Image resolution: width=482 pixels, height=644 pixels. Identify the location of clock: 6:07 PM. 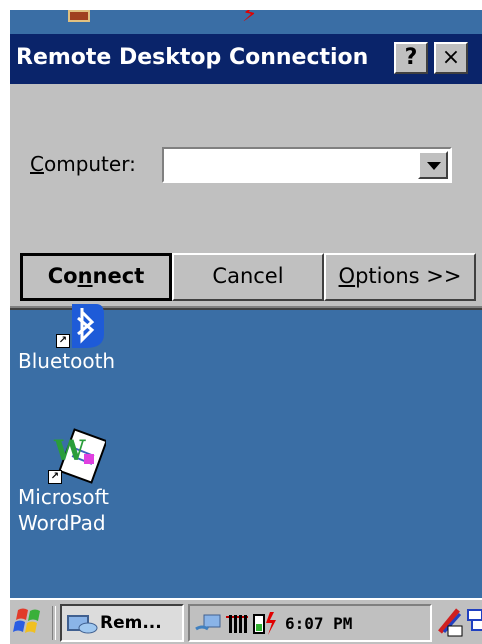
(318, 624).